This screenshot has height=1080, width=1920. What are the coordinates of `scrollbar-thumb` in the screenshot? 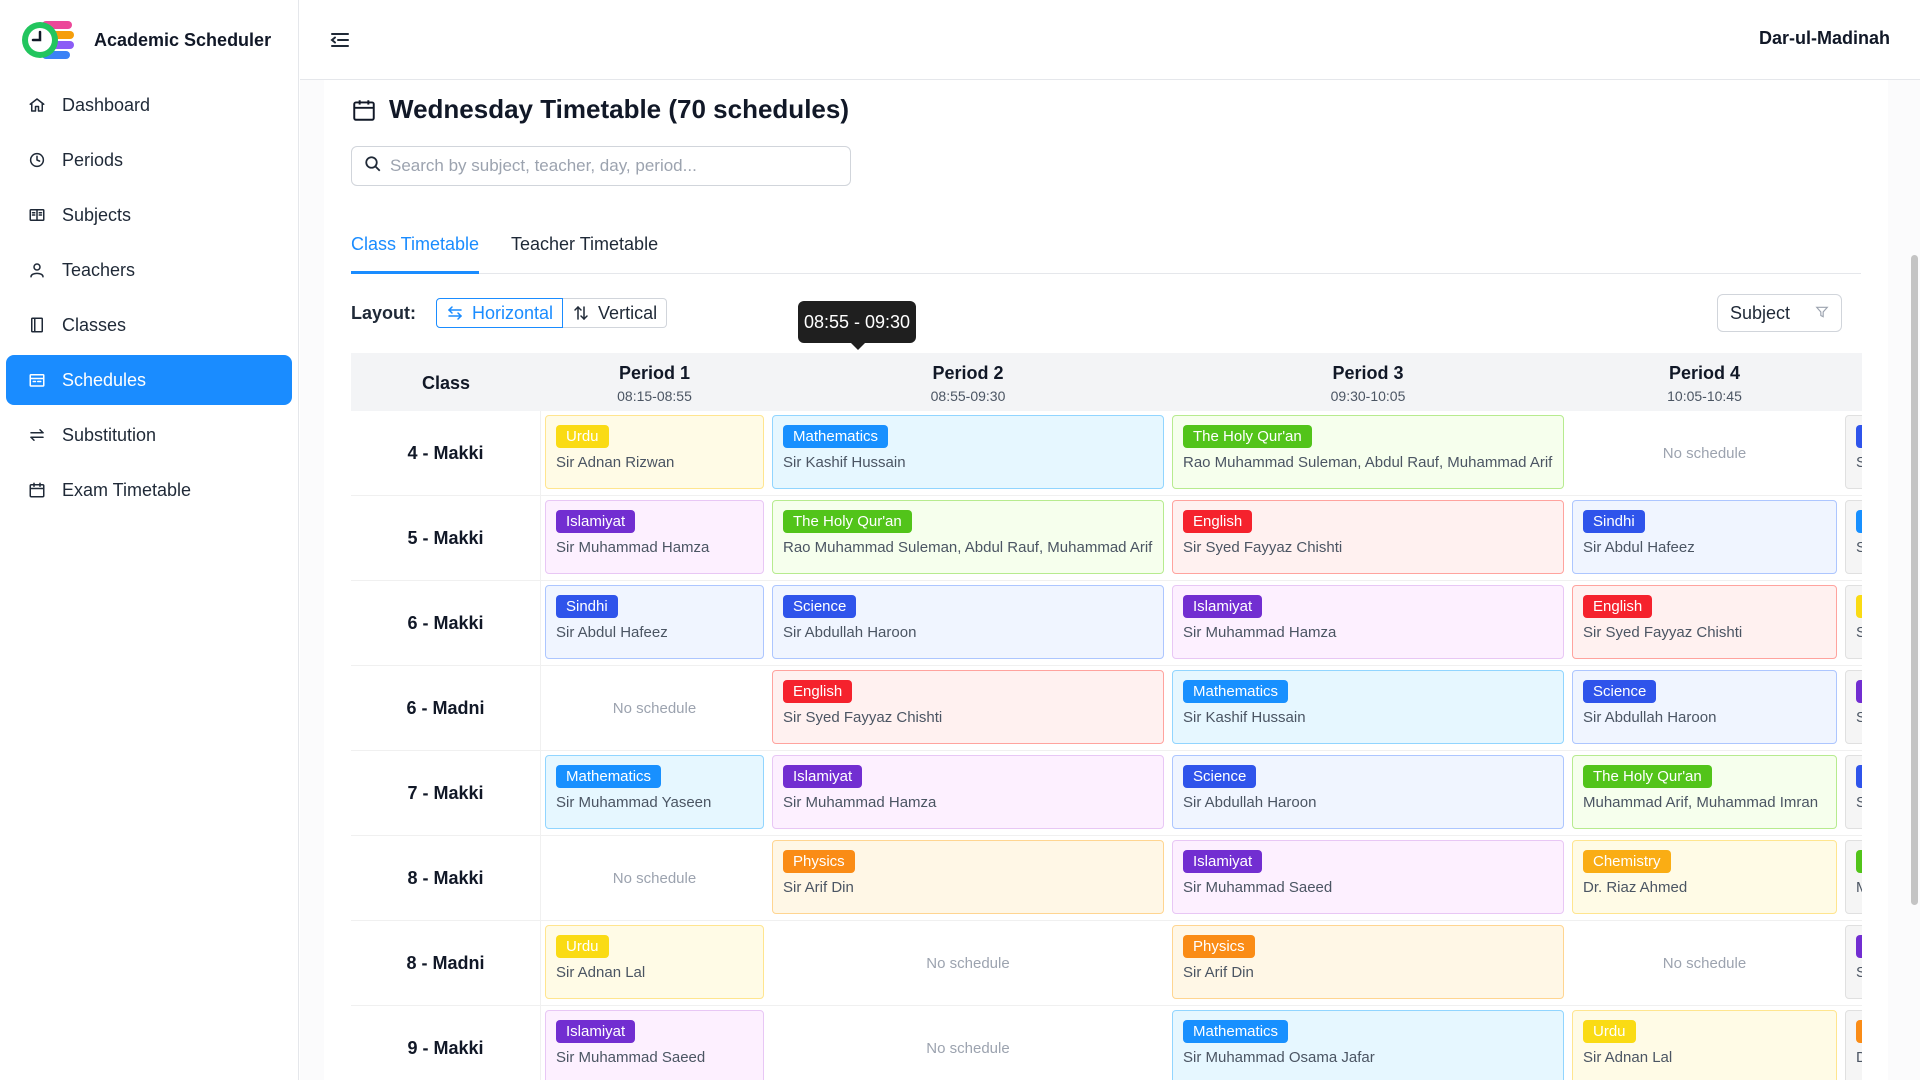 It's located at (1914, 580).